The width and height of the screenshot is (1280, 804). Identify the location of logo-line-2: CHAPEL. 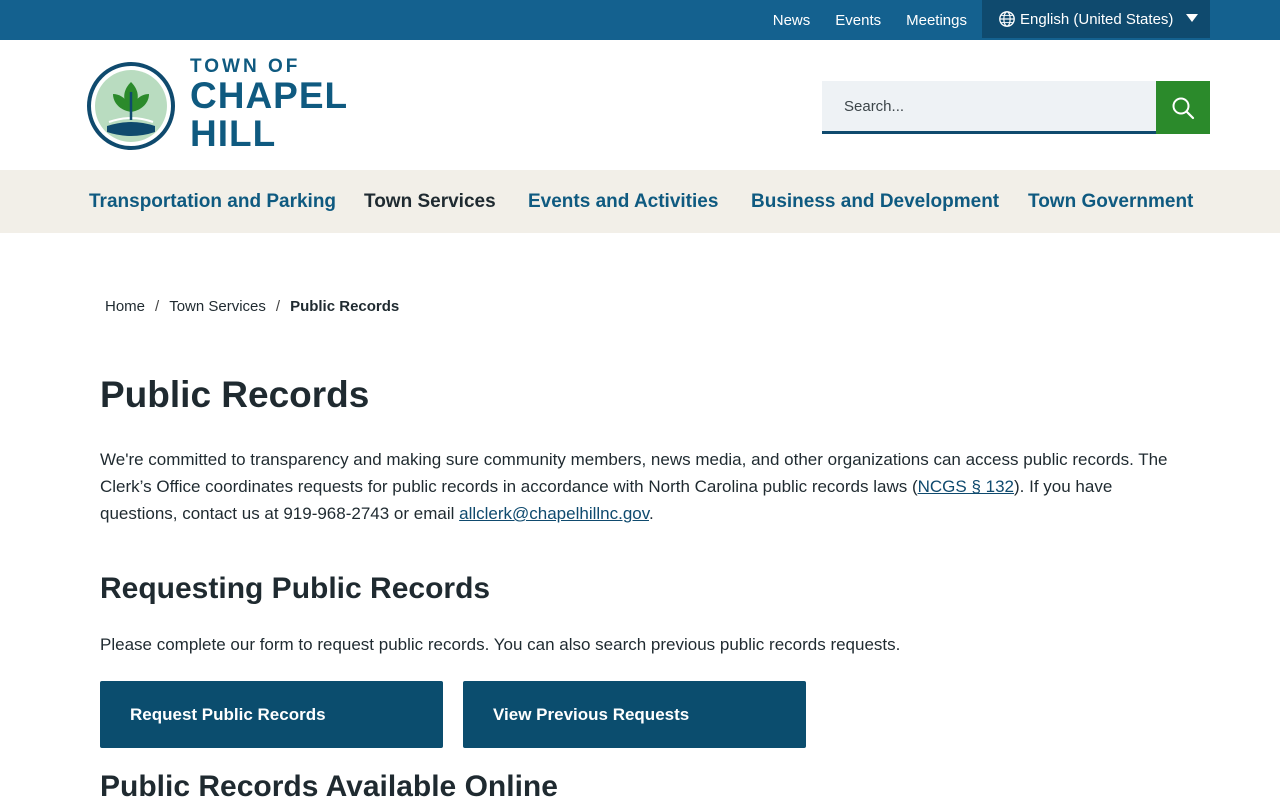
(269, 95).